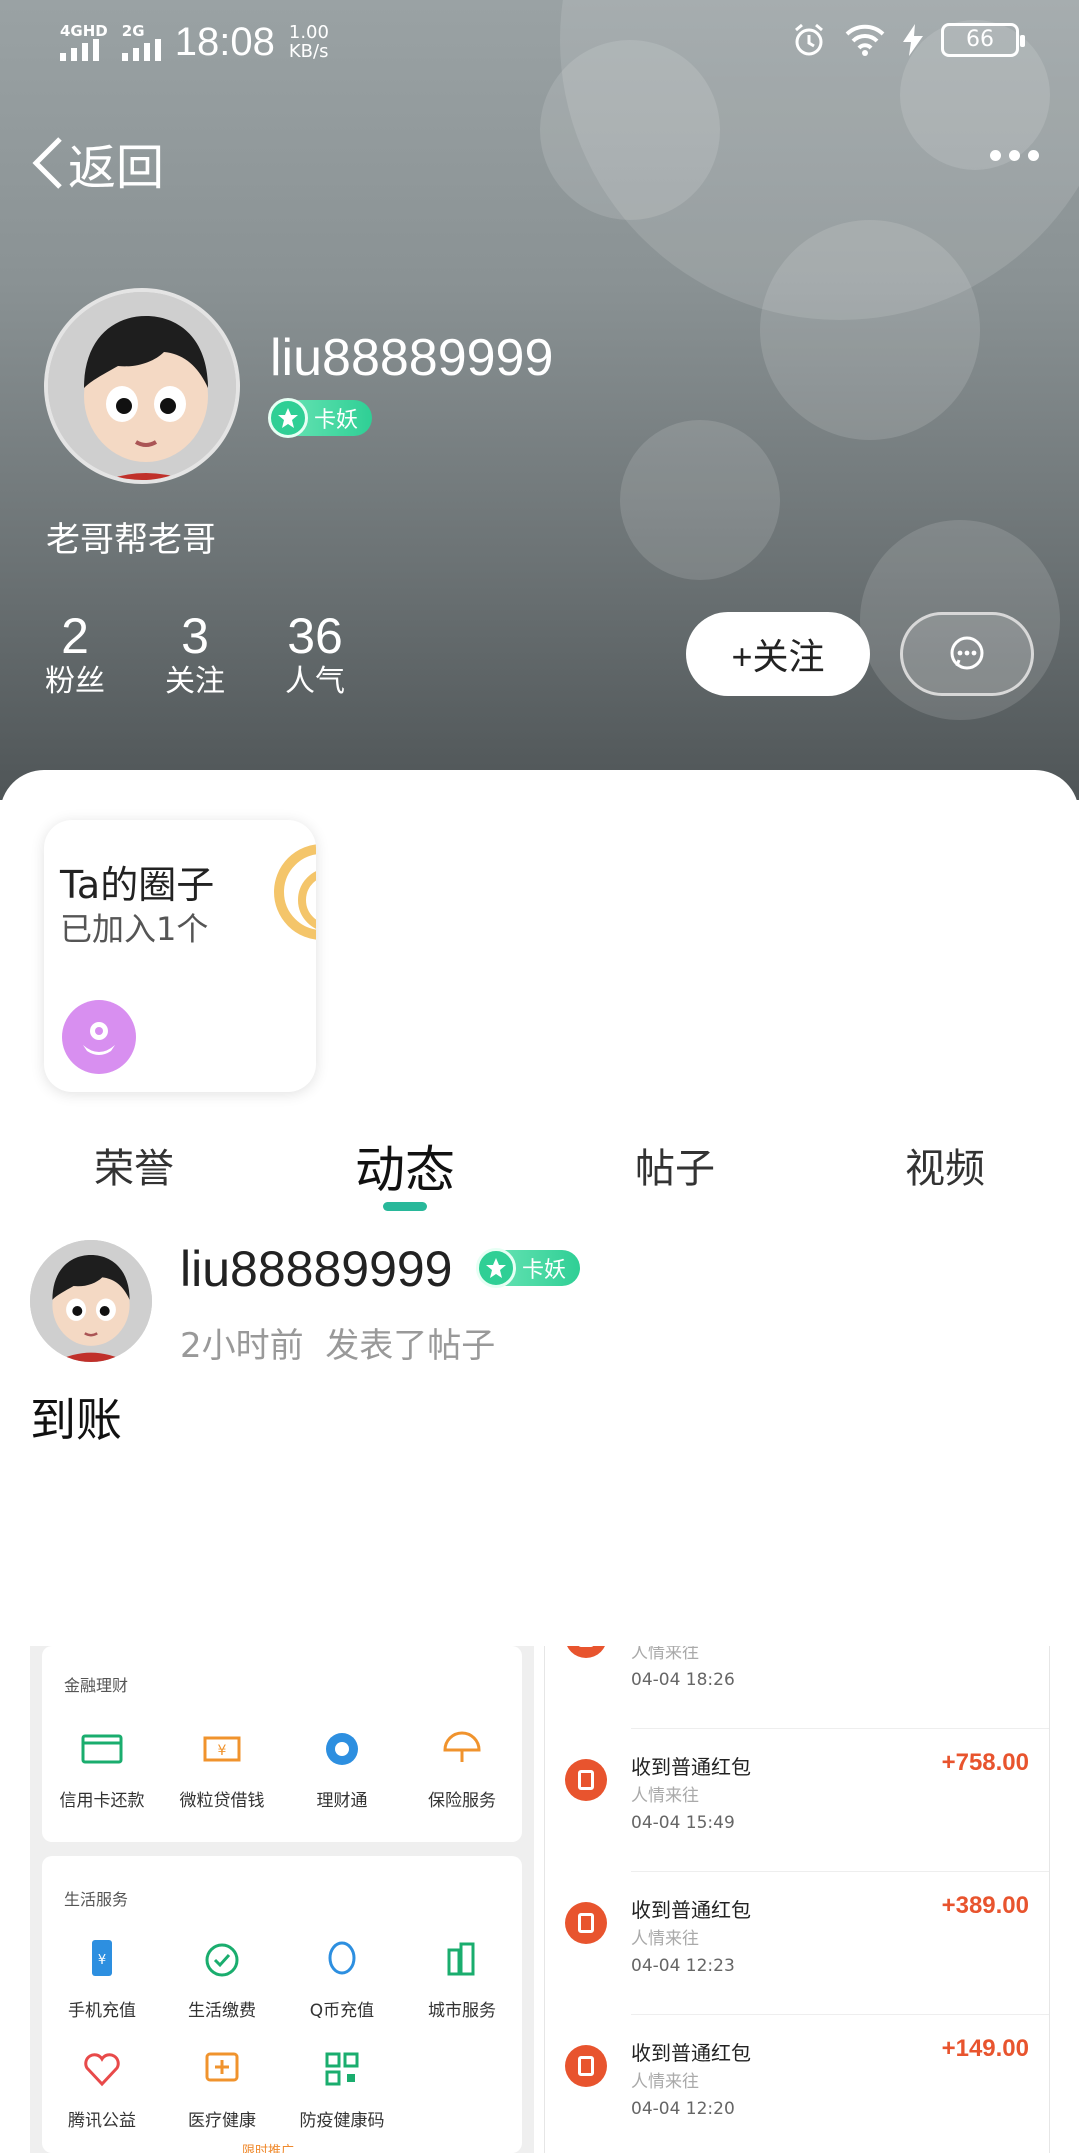 The image size is (1079, 2153). What do you see at coordinates (1014, 155) in the screenshot?
I see `more-options-icon` at bounding box center [1014, 155].